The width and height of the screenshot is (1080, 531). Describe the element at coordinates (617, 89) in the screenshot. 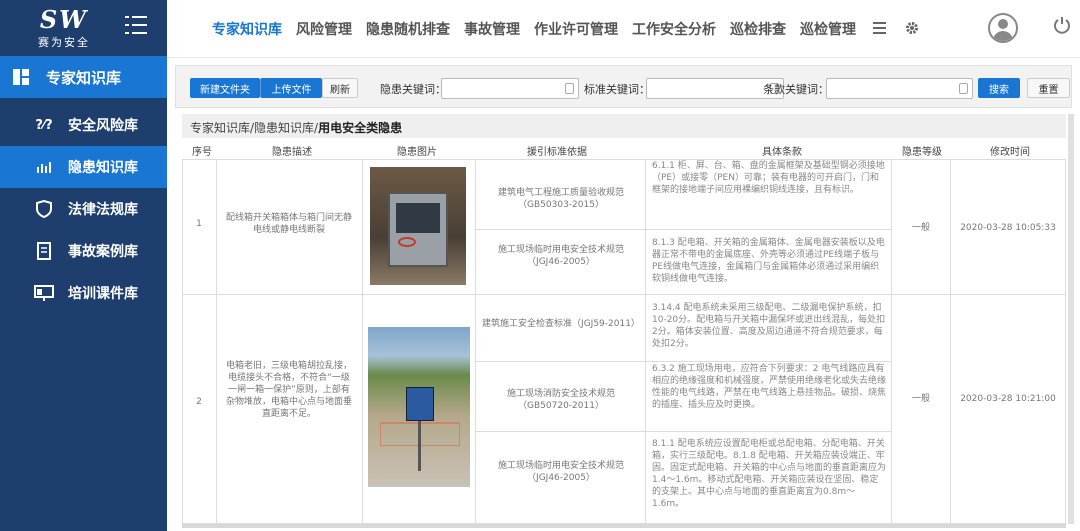

I see `standard-keyword-label: 标准关键词：` at that location.